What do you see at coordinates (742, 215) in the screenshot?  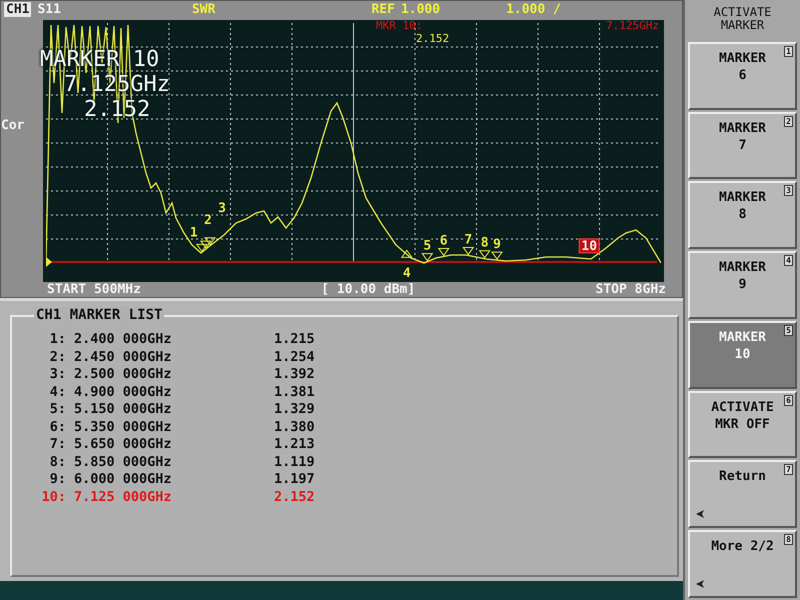 I see `softkey-button: MARKER 8 3` at bounding box center [742, 215].